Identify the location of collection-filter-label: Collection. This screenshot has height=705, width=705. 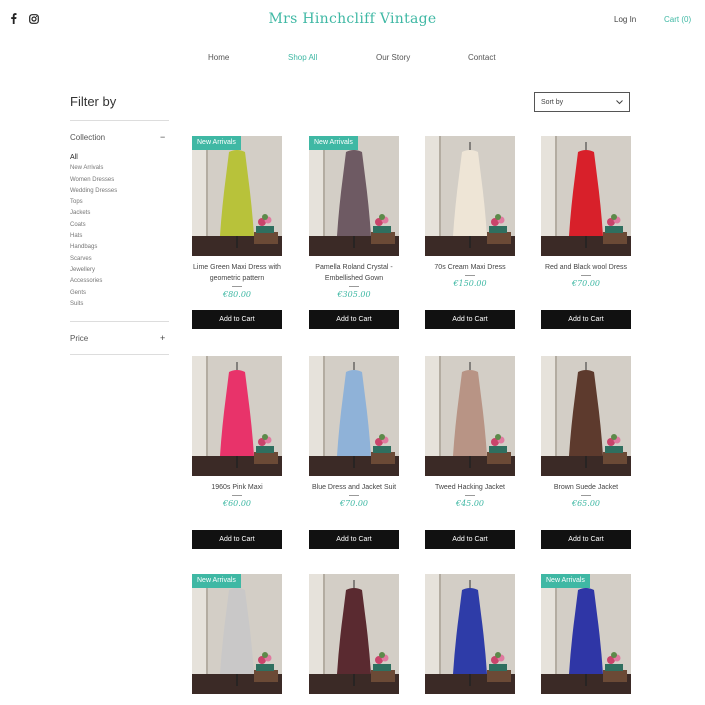
(87, 137).